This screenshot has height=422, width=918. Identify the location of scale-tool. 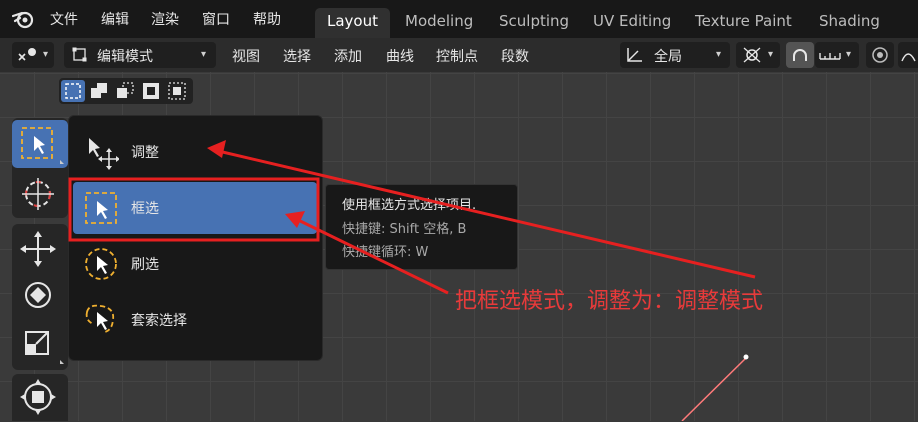
(40, 342).